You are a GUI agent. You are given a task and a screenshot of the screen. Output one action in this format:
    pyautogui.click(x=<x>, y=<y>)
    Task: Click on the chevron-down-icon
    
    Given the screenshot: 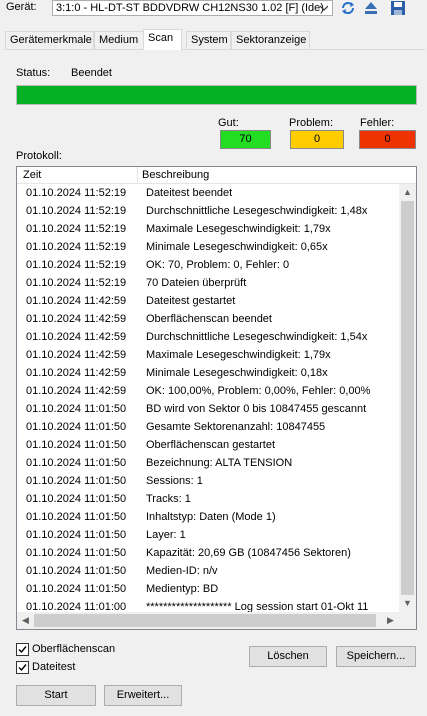 What is the action you would take?
    pyautogui.click(x=324, y=8)
    